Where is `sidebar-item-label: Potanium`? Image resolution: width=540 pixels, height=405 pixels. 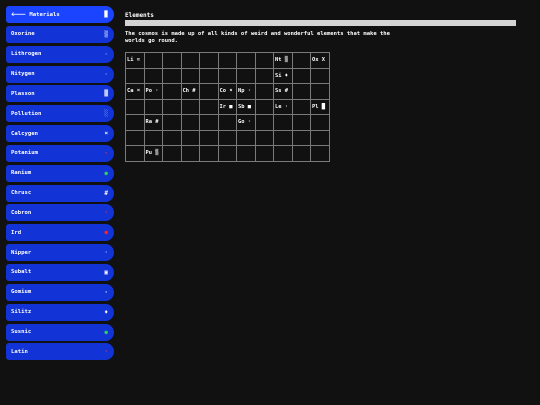 sidebar-item-label: Potanium is located at coordinates (24, 153).